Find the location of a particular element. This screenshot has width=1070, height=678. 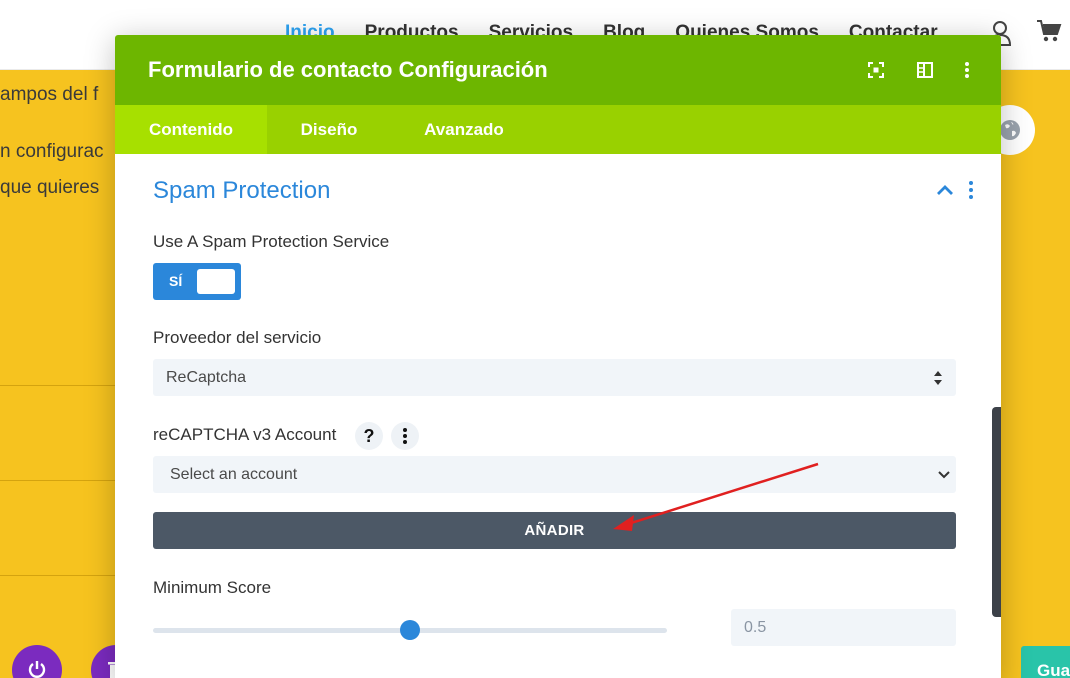

account-label: reCAPTCHA v3 Account is located at coordinates (245, 434).